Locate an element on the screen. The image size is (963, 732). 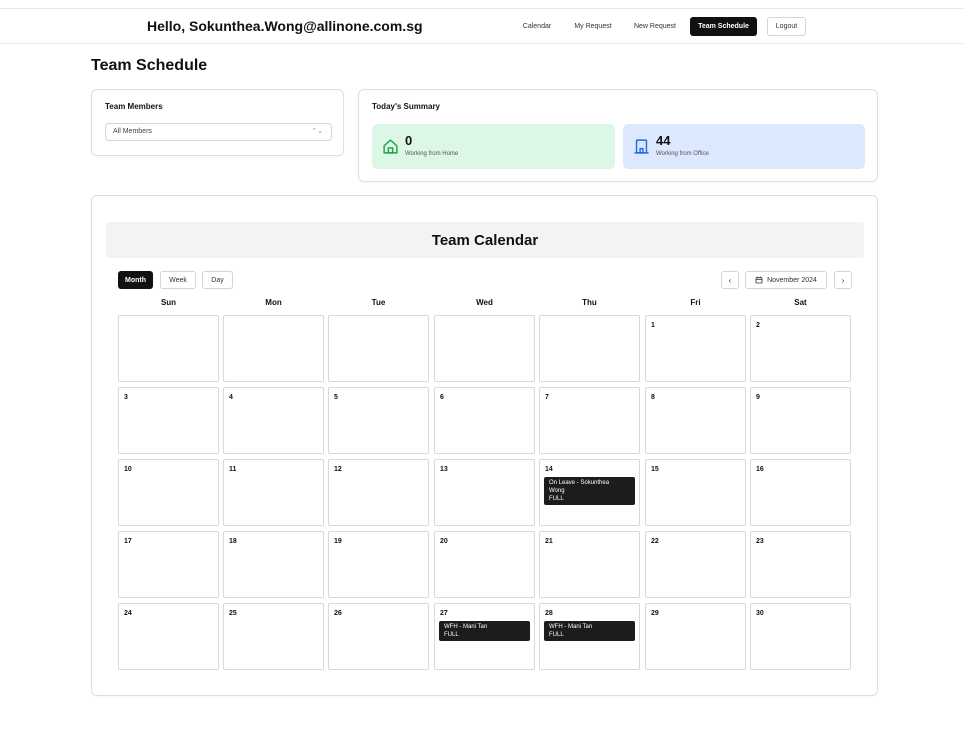
calendar-day-cell: 29 is located at coordinates (695, 636).